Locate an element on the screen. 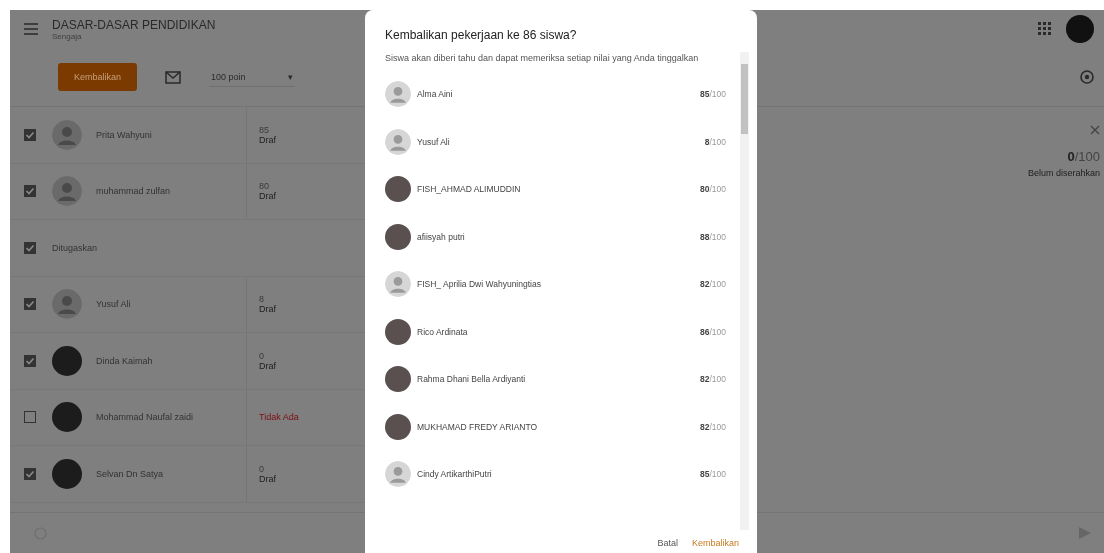 This screenshot has height=553, width=1104. scrollbar is located at coordinates (744, 291).